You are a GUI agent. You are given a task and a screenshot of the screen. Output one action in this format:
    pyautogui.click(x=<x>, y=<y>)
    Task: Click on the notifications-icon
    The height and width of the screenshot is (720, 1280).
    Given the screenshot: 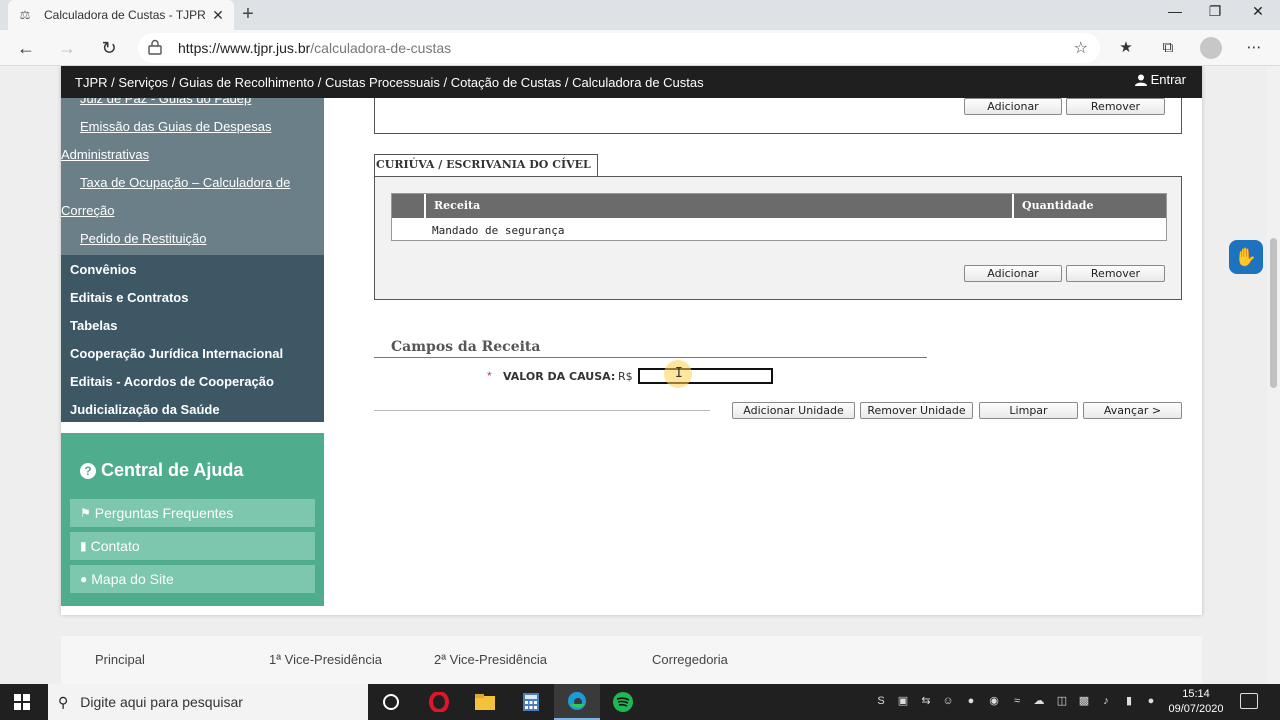 What is the action you would take?
    pyautogui.click(x=1249, y=701)
    